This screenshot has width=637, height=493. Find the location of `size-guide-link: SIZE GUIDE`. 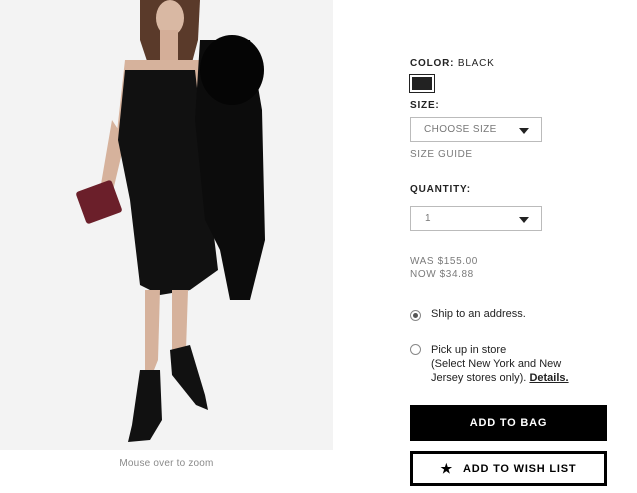

size-guide-link: SIZE GUIDE is located at coordinates (441, 154).